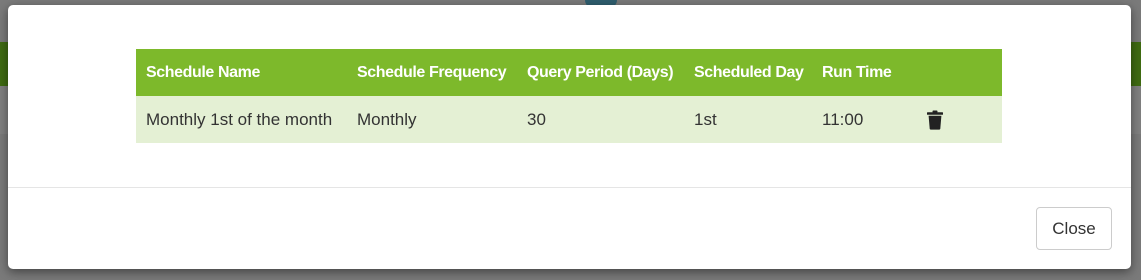 The width and height of the screenshot is (1141, 280). What do you see at coordinates (859, 72) in the screenshot?
I see `header-run-time: Run Time` at bounding box center [859, 72].